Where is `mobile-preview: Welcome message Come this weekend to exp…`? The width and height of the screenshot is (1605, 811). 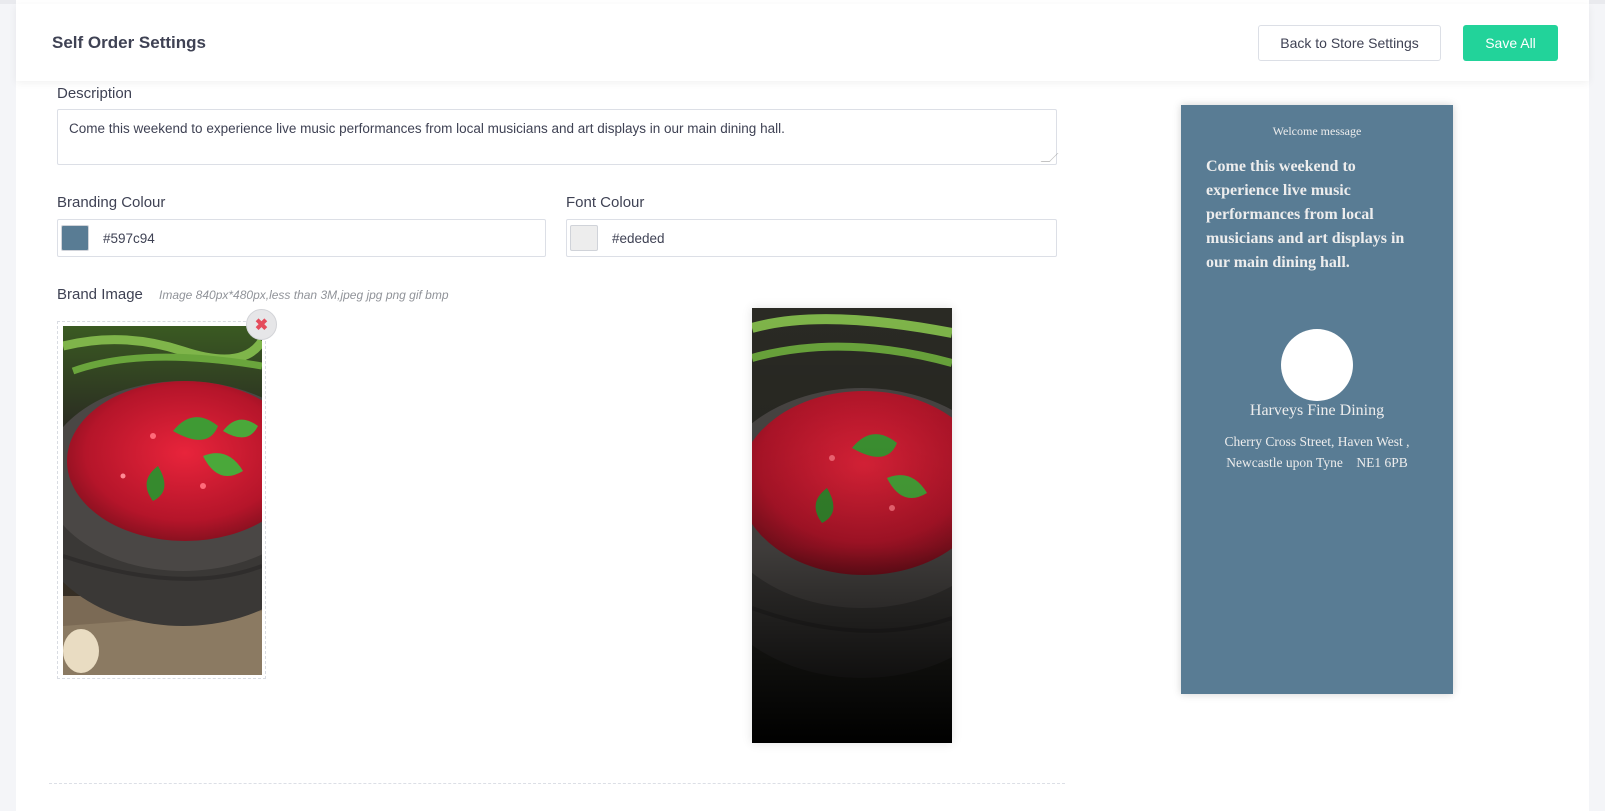 mobile-preview: Welcome message Come this weekend to exp… is located at coordinates (1317, 399).